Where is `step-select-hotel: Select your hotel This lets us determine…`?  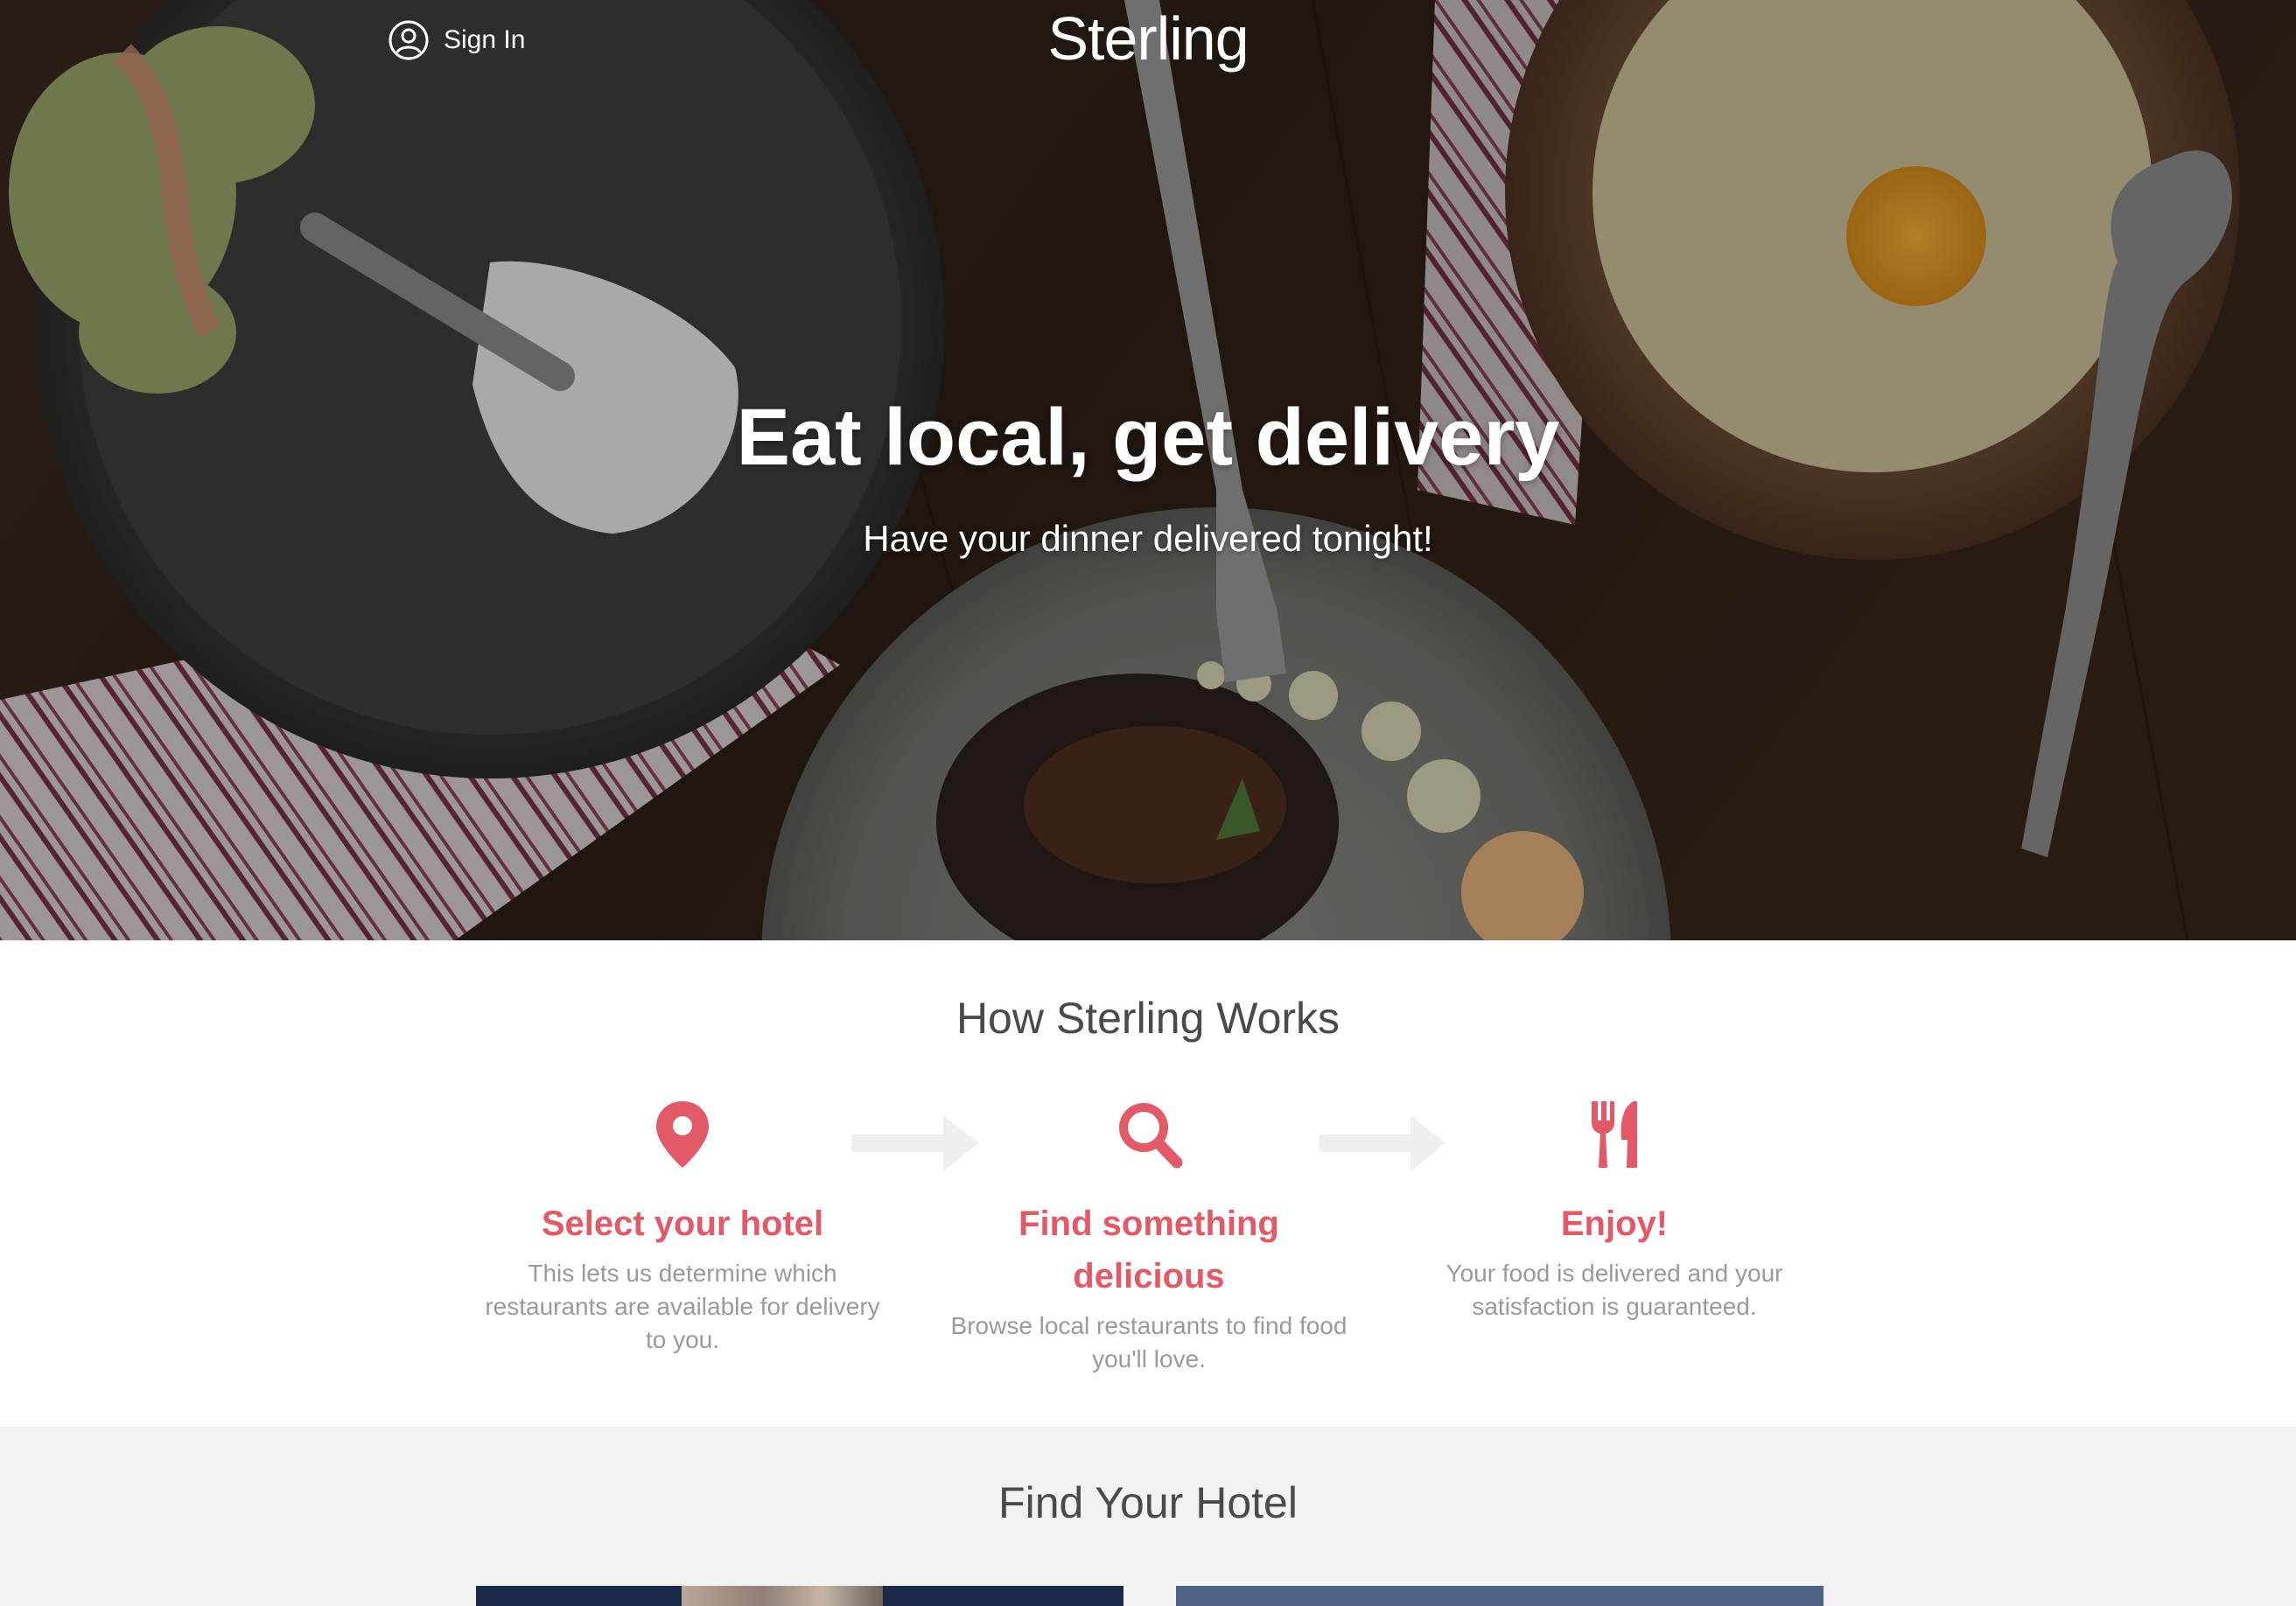 step-select-hotel: Select your hotel This lets us determine… is located at coordinates (682, 1227).